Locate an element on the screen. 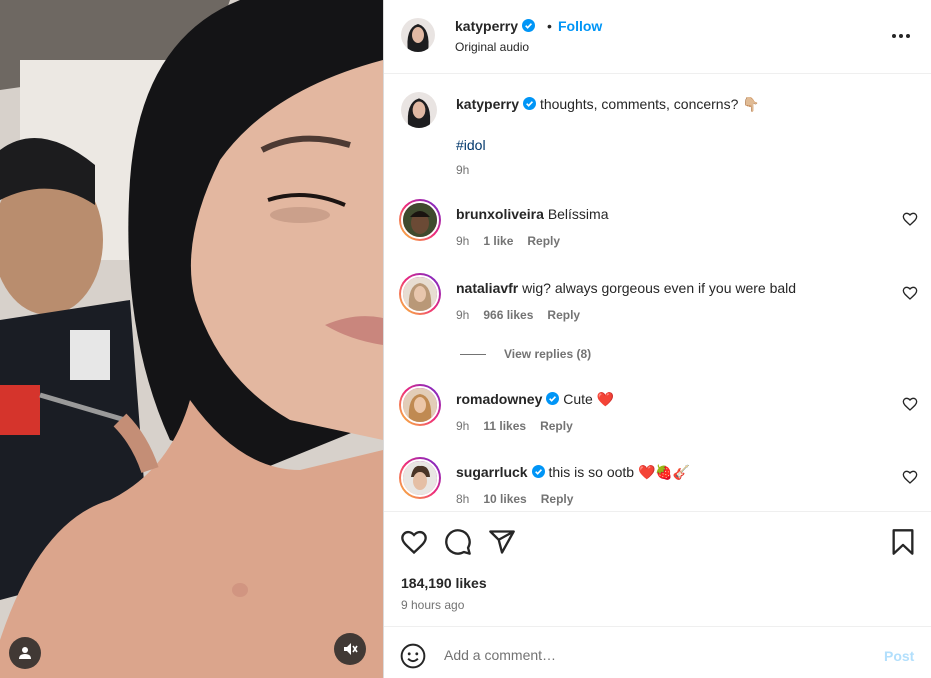  emoji-group: ❤️🍓🎸 is located at coordinates (664, 473).